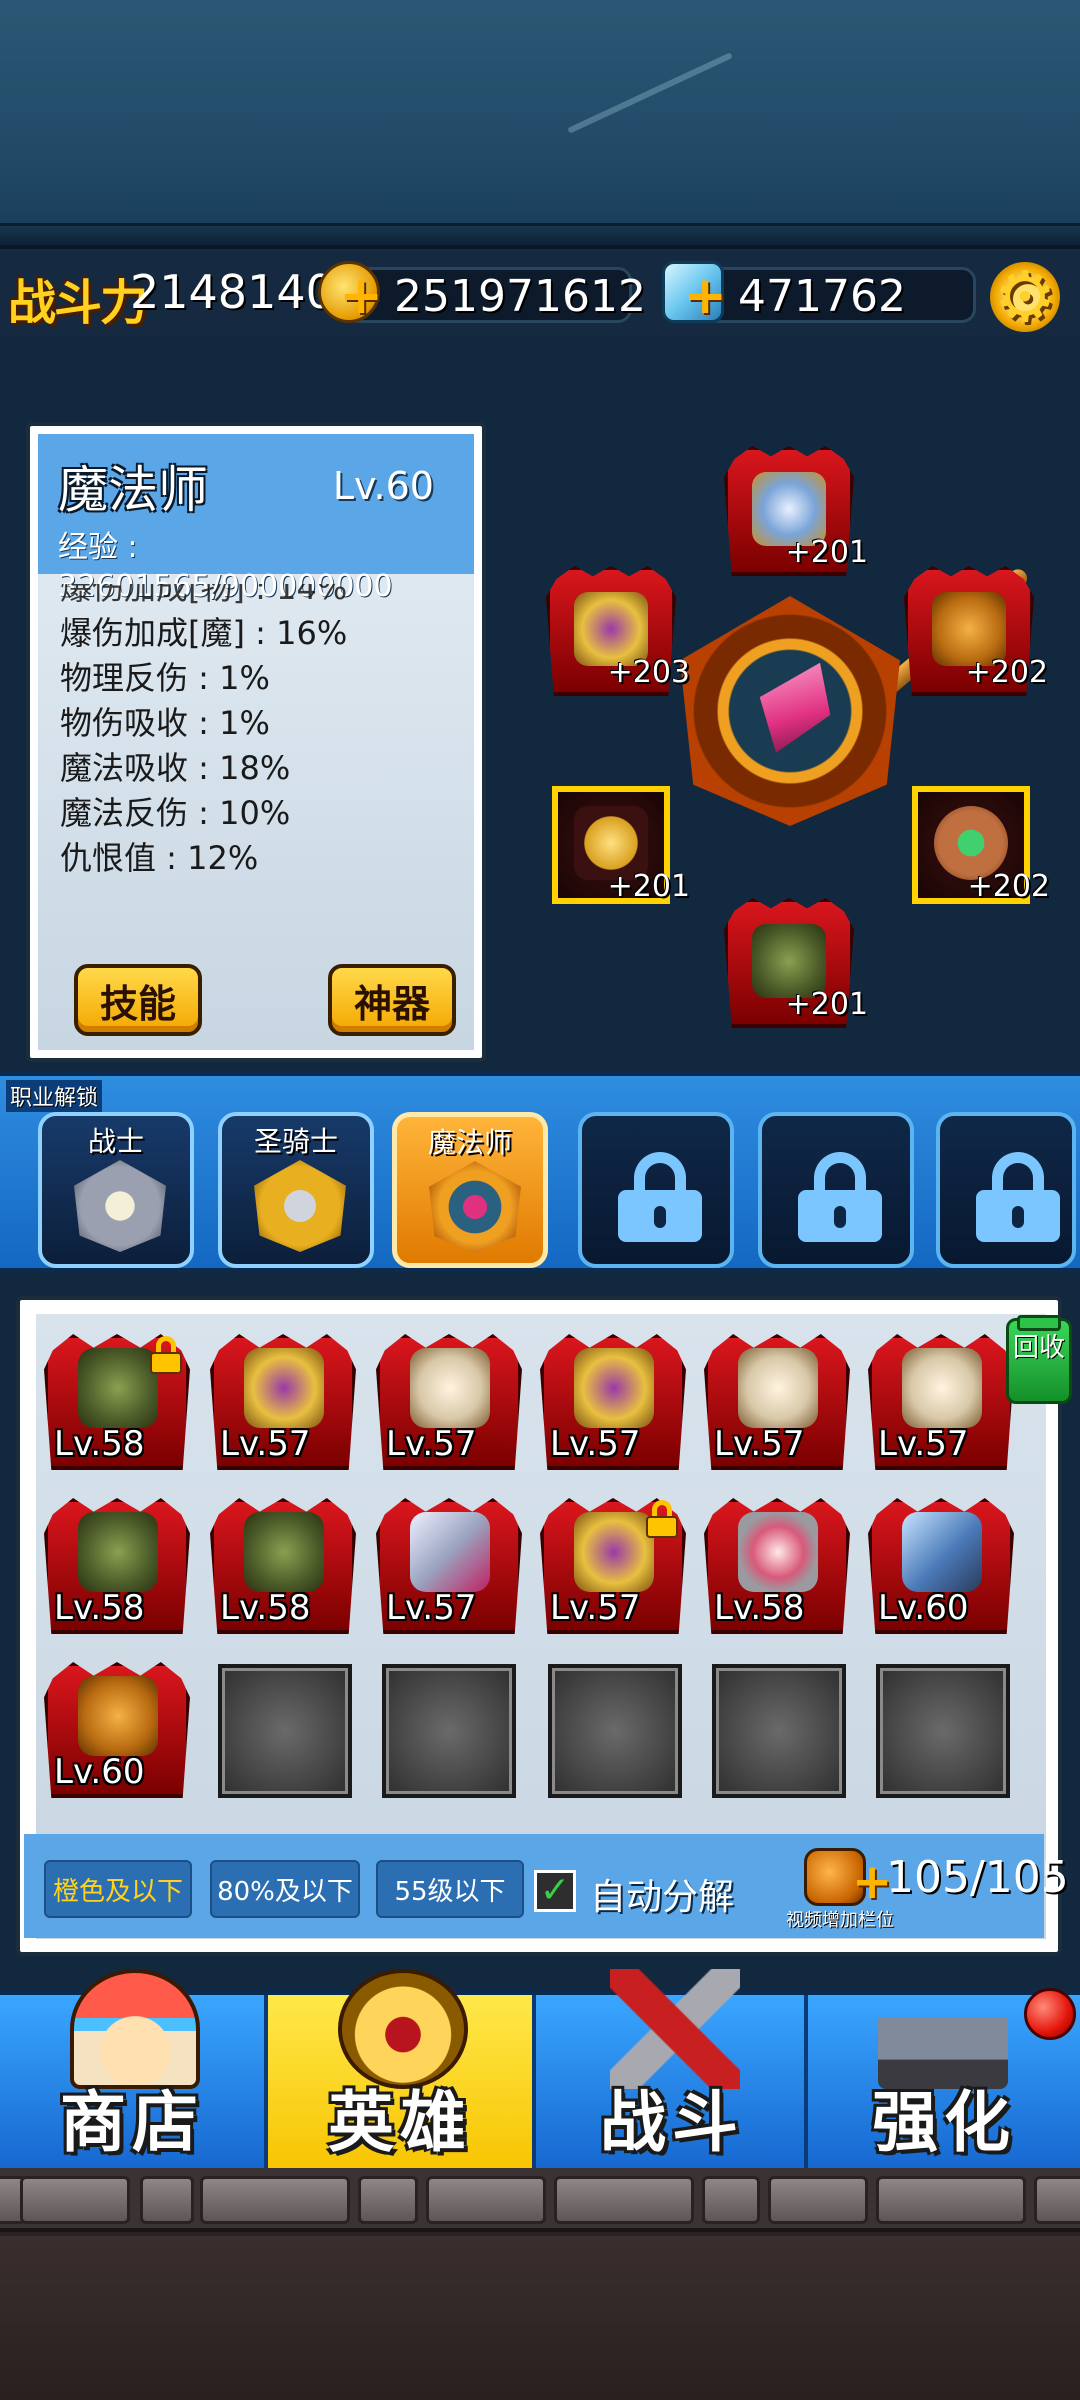 The height and width of the screenshot is (2400, 1080). I want to click on stat-row: 魔法反伤 : 10%, so click(175, 813).